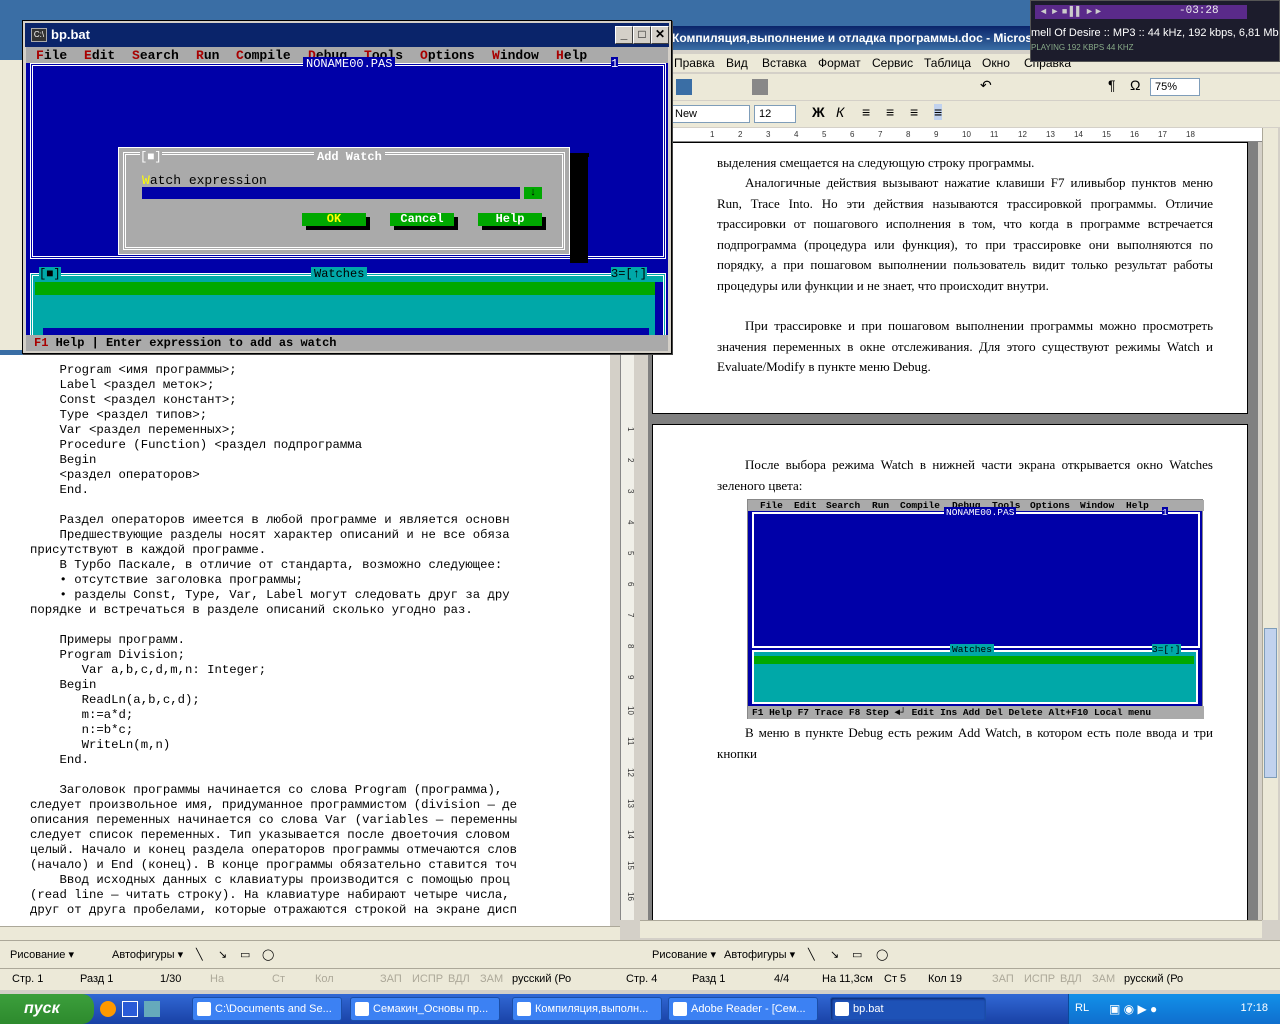  Describe the element at coordinates (515, 55) in the screenshot. I see `tp-menu-window: Window` at that location.